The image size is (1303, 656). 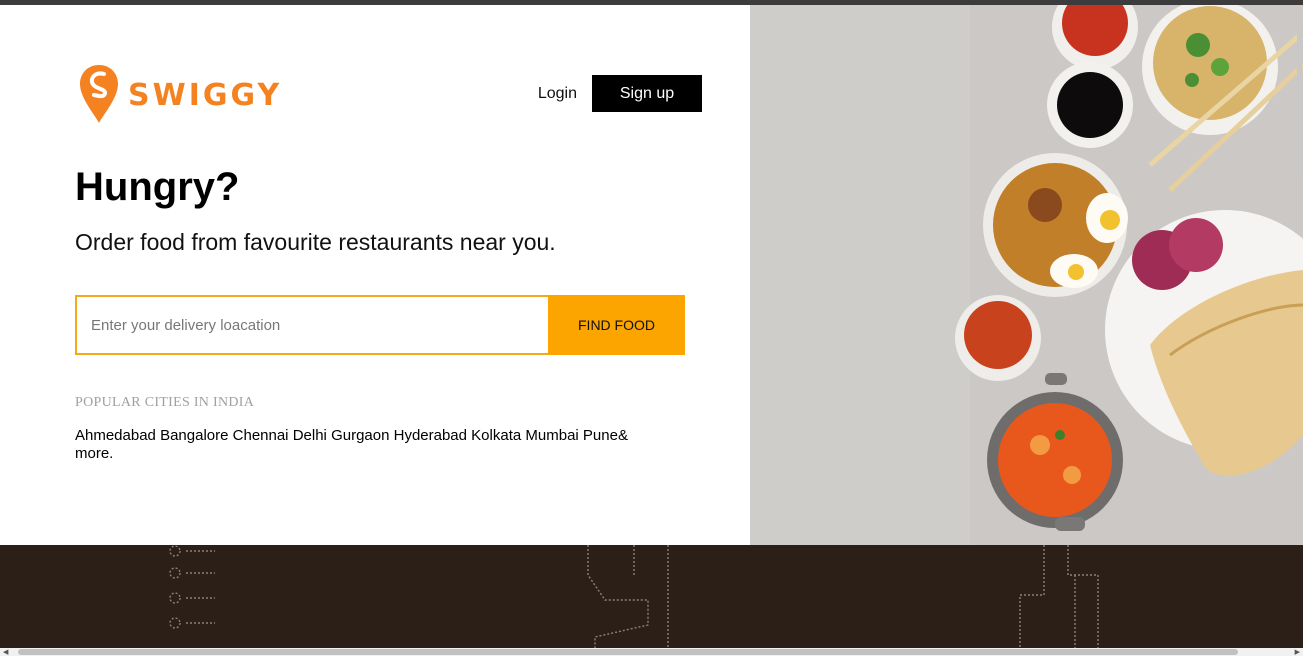 I want to click on delivery-location-input, so click(x=311, y=325).